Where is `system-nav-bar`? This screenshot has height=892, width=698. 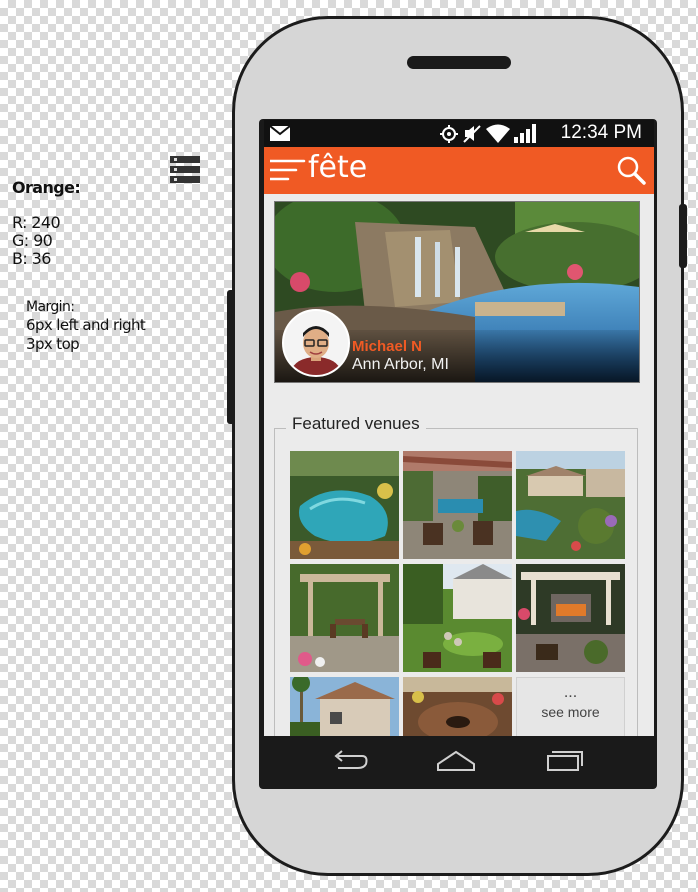
system-nav-bar is located at coordinates (459, 761).